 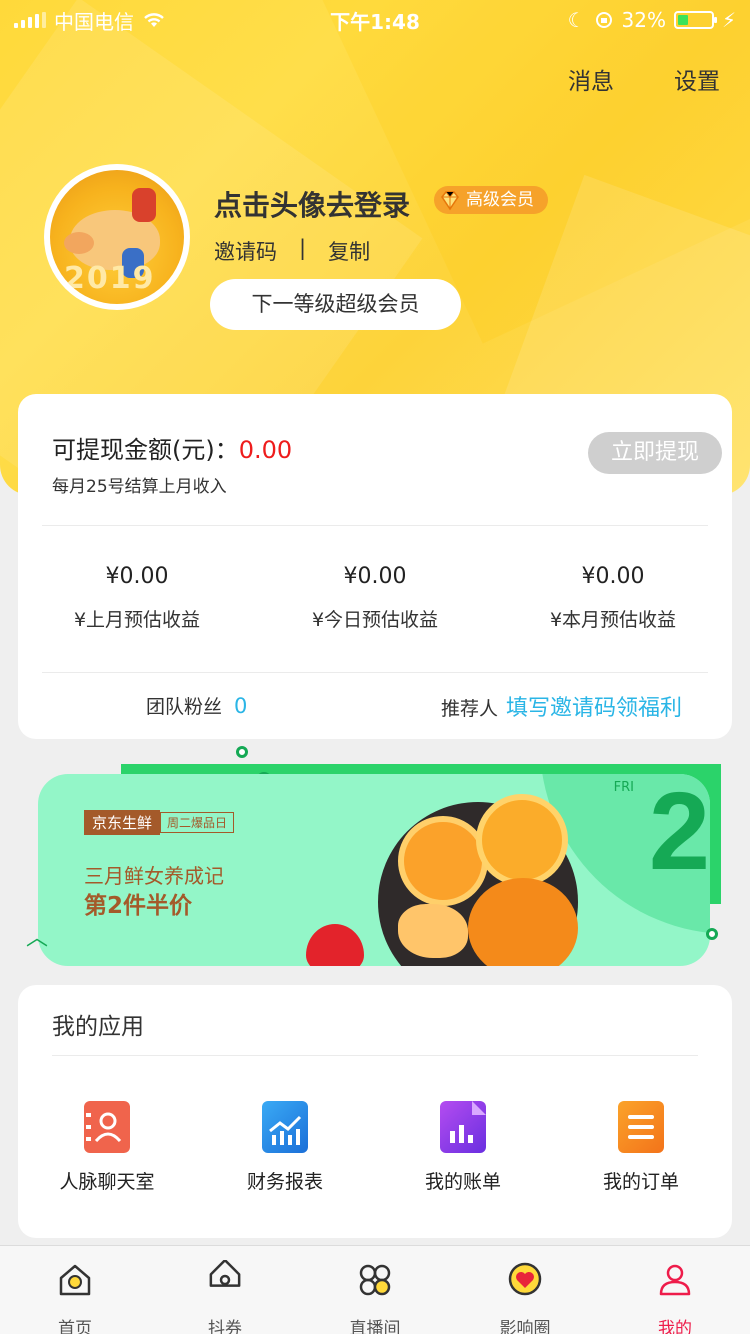 I want to click on settings-link: 设置, so click(x=697, y=79).